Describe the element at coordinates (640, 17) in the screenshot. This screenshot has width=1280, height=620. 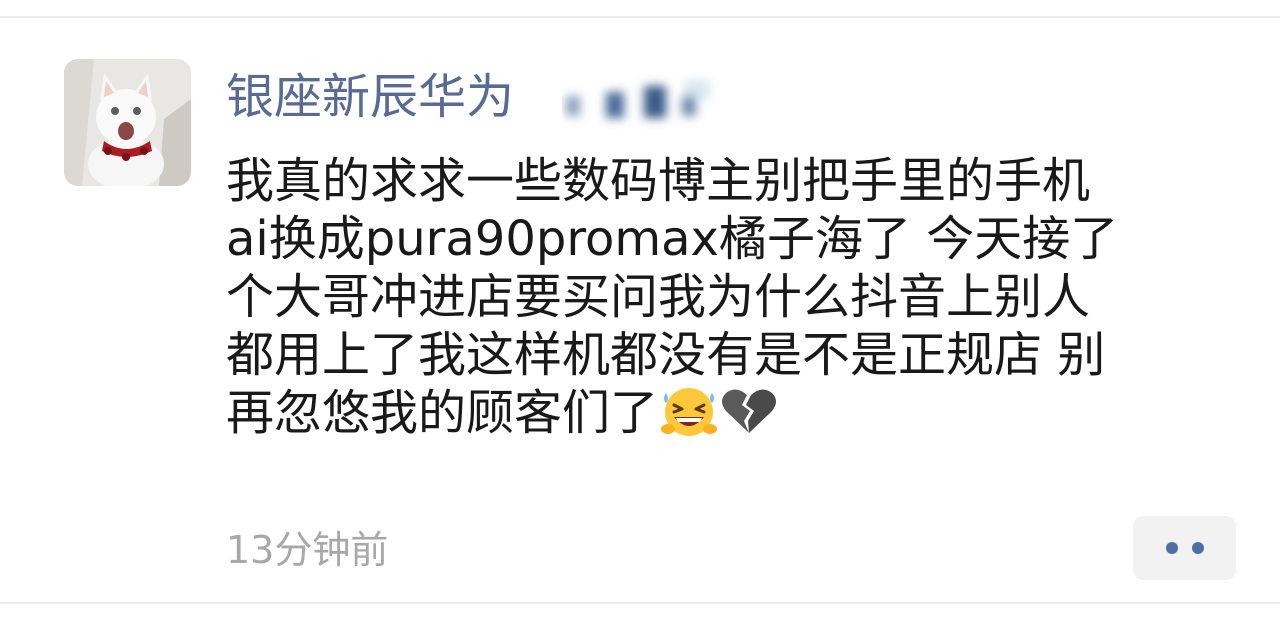
I see `top-divider` at that location.